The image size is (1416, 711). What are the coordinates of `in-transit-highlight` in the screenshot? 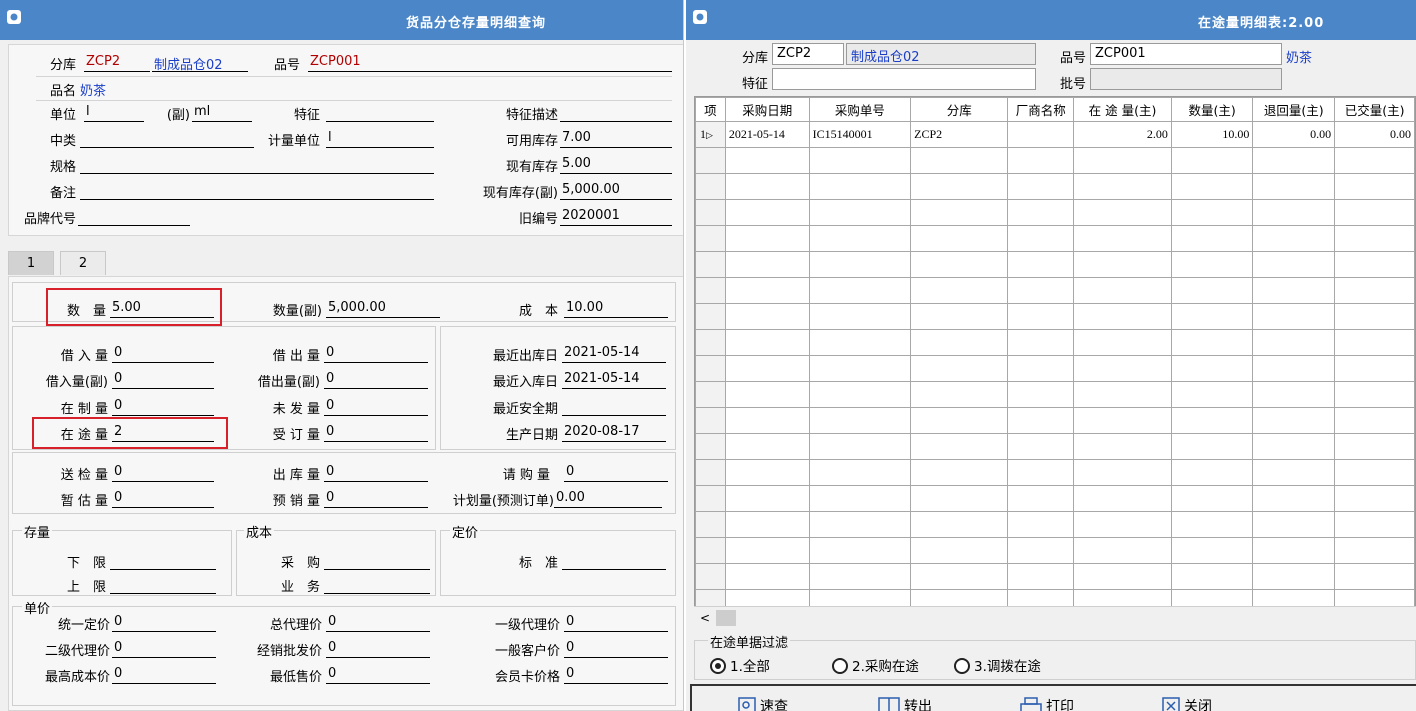 It's located at (130, 433).